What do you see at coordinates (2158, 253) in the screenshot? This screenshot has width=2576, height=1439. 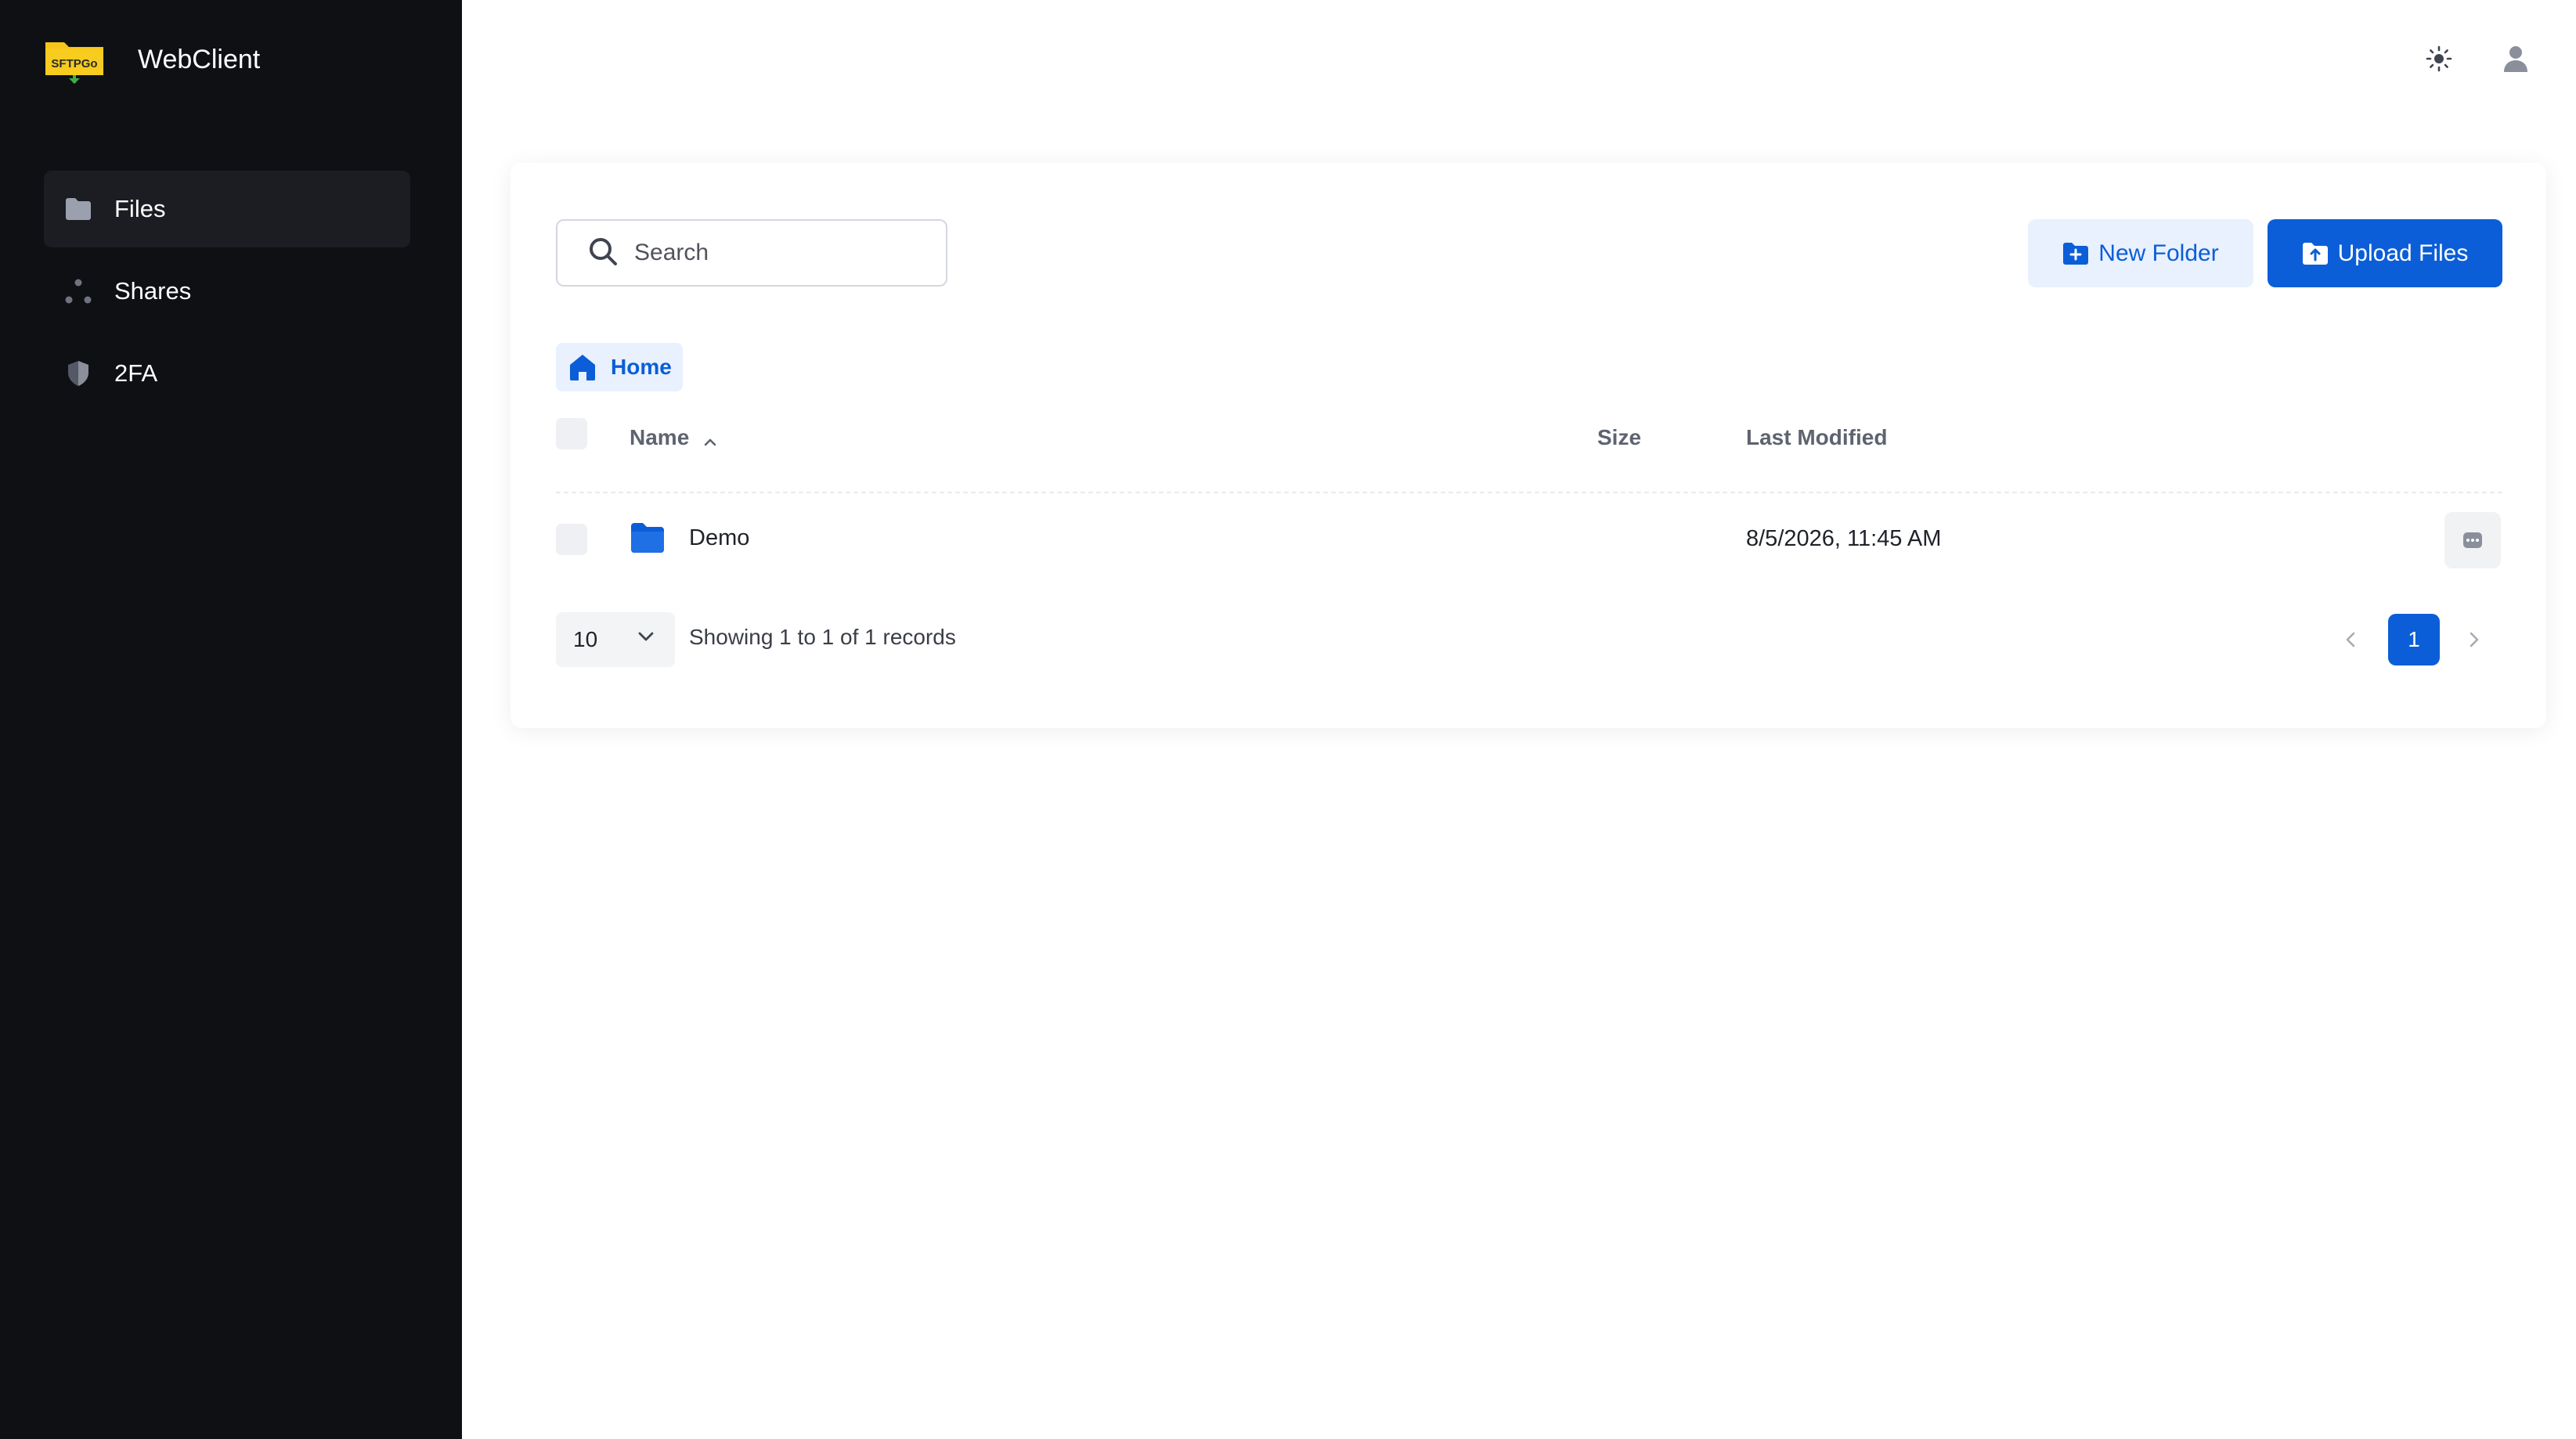 I see `new-folder-label: New Folder` at bounding box center [2158, 253].